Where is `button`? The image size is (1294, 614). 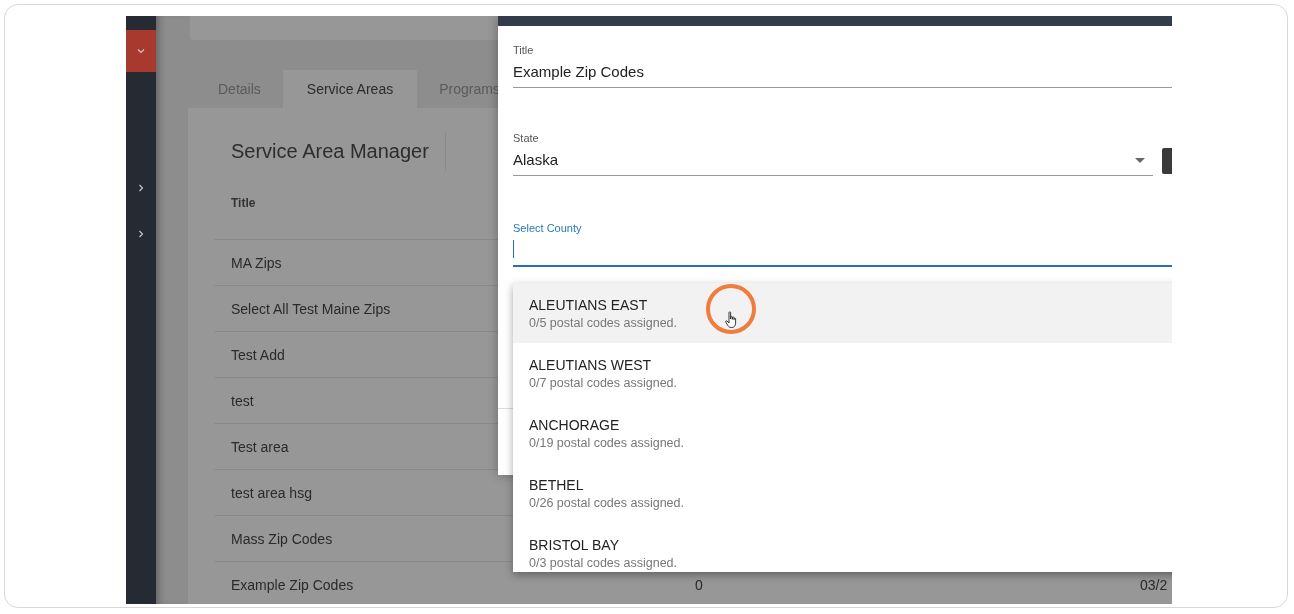 button is located at coordinates (1167, 161).